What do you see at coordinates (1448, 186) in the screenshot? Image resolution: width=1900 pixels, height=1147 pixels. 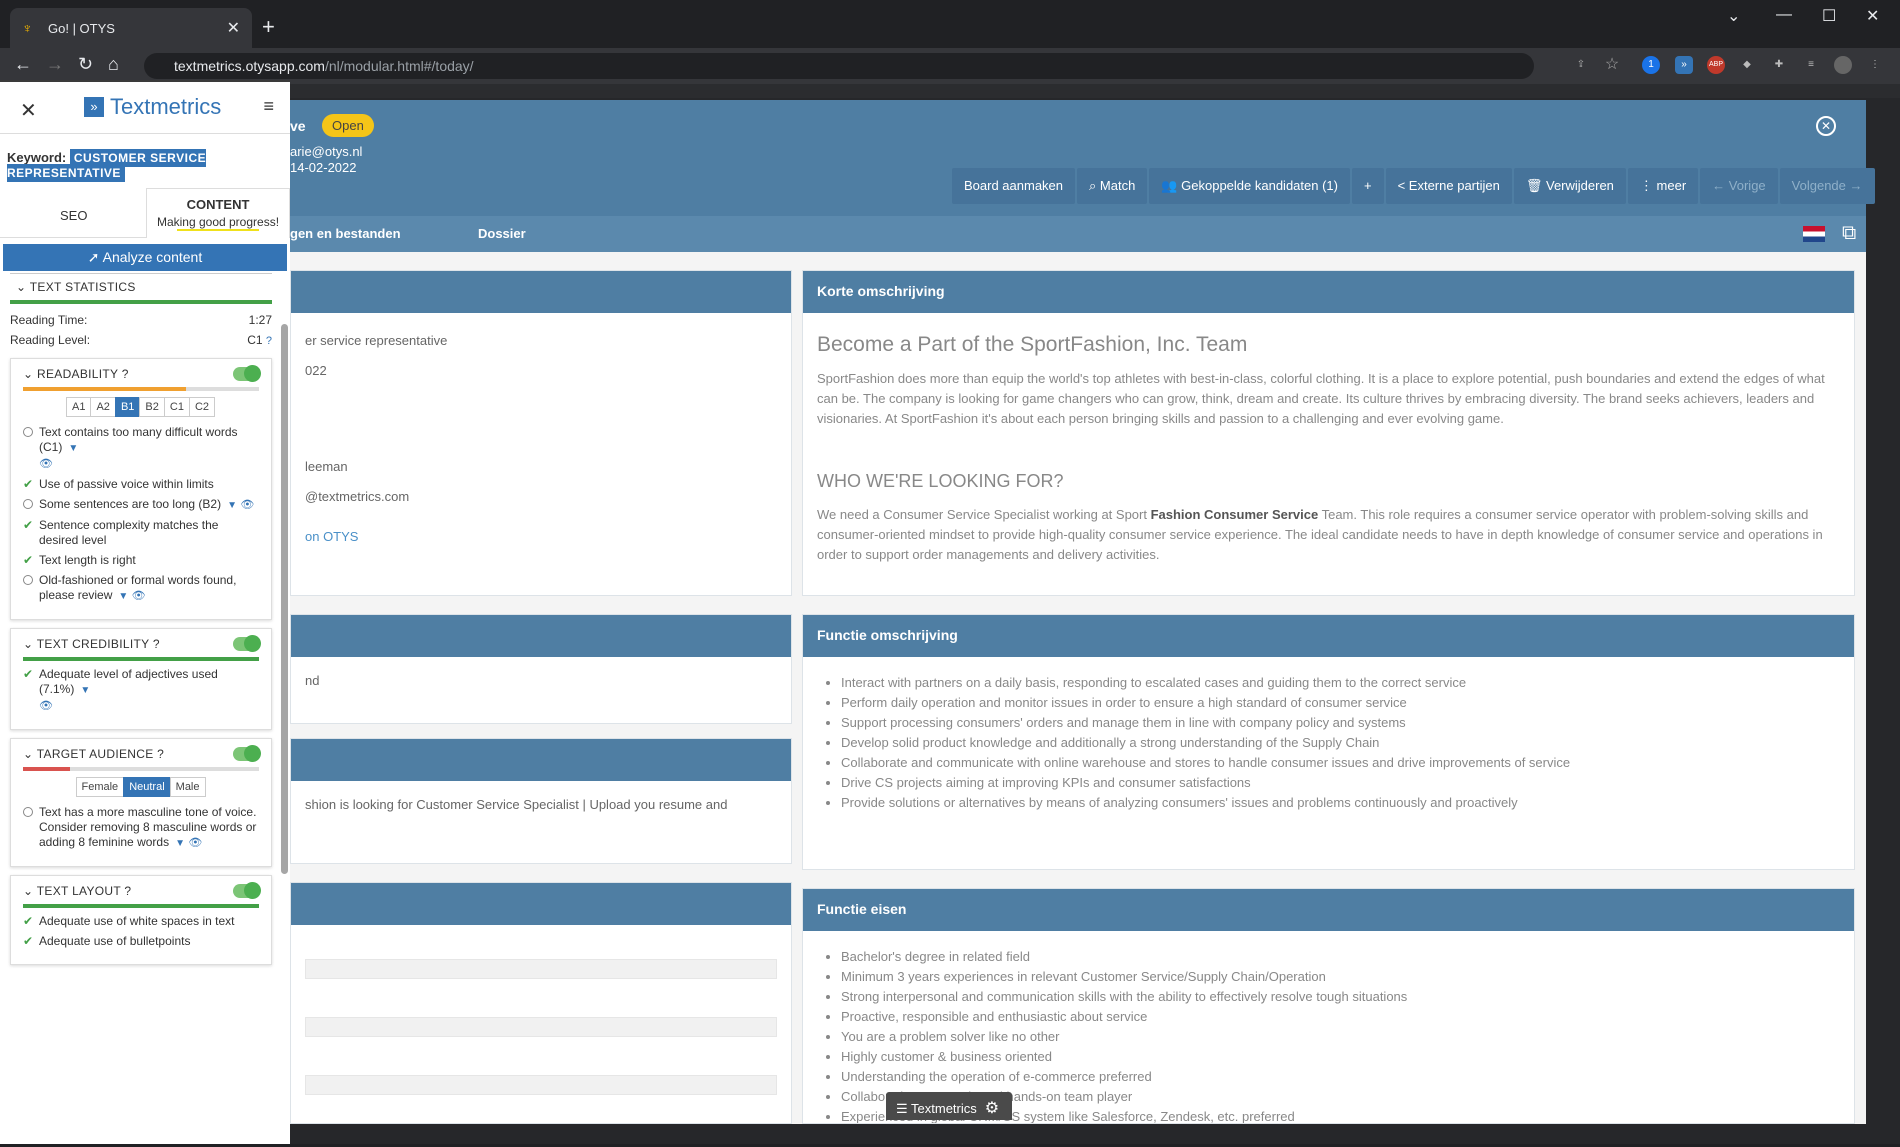 I see `external-parties-button: < Externe partijen` at bounding box center [1448, 186].